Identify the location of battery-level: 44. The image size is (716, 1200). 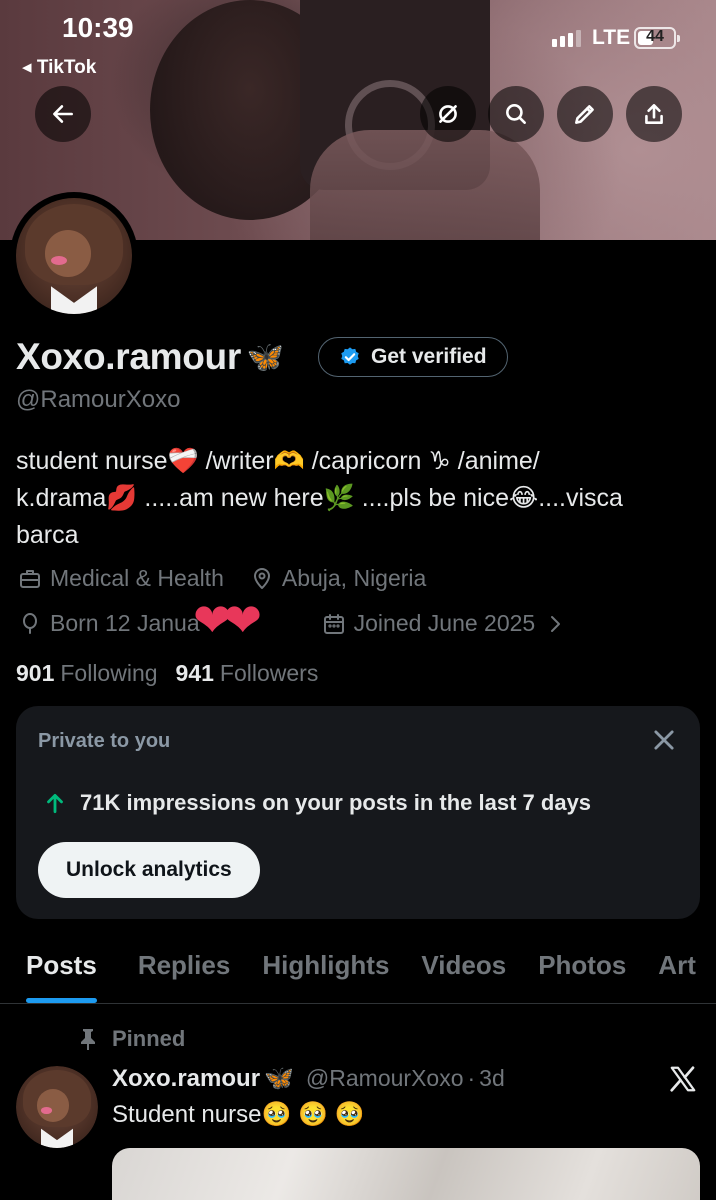
(655, 36).